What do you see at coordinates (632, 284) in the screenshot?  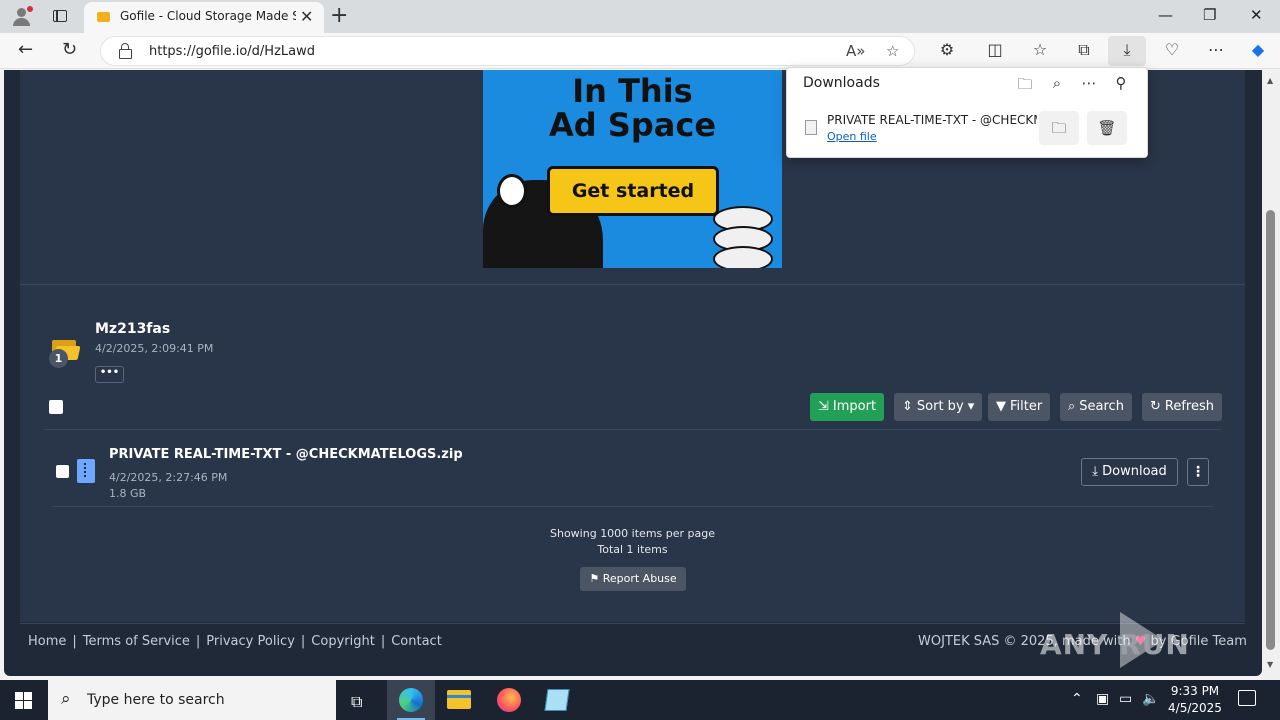 I see `section-divider` at bounding box center [632, 284].